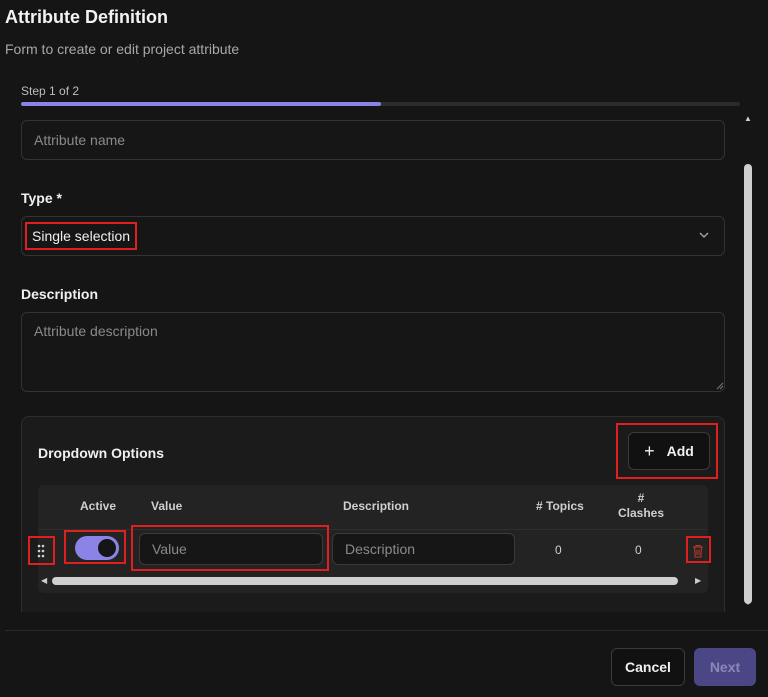  Describe the element at coordinates (725, 667) in the screenshot. I see `next-button: Next` at that location.